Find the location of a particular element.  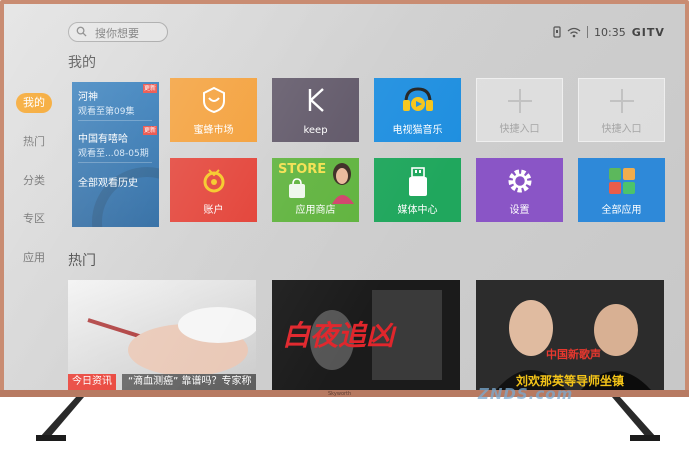

app-tile-bee-market: 蜜蜂市场 is located at coordinates (213, 110).